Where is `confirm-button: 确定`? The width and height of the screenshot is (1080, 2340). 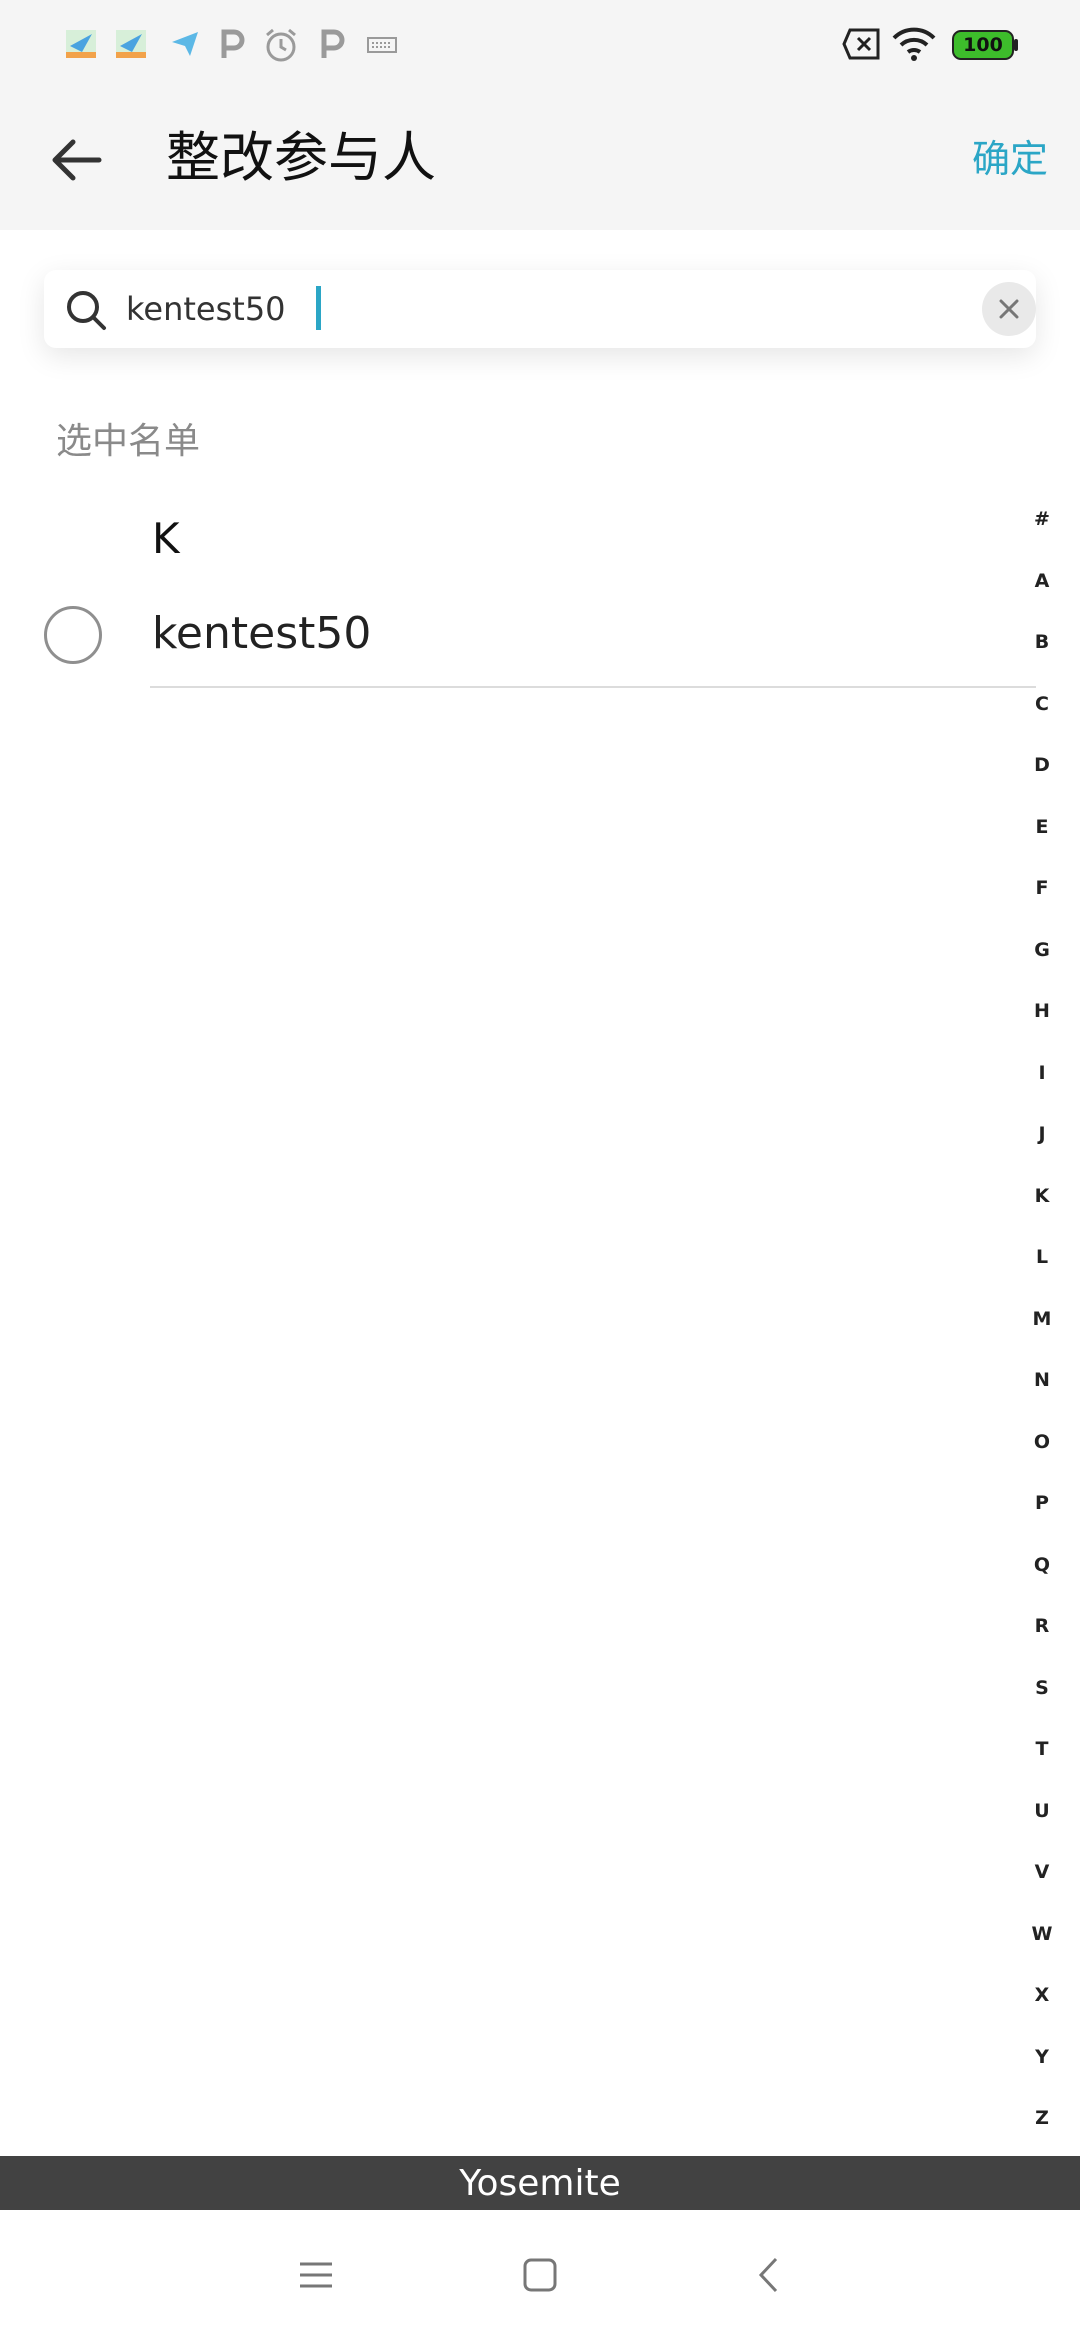
confirm-button: 确定 is located at coordinates (1010, 159).